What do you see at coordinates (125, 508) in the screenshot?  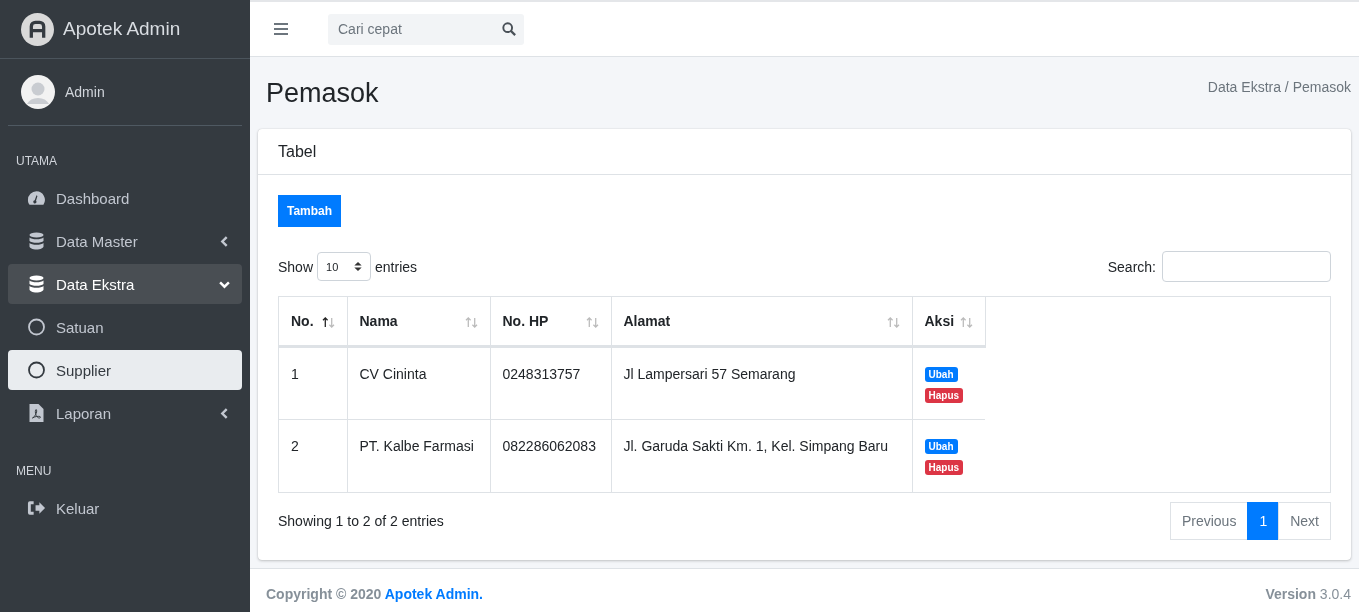 I see `nav-item: Keluar` at bounding box center [125, 508].